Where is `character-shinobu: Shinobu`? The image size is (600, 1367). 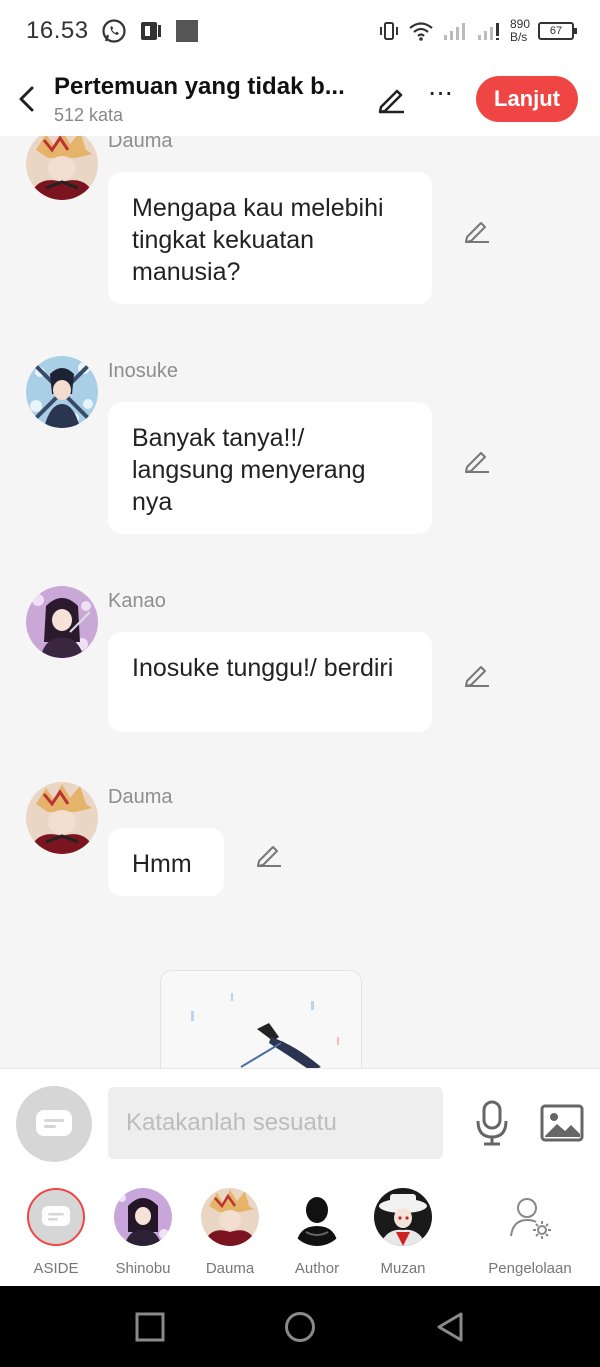
character-shinobu: Shinobu is located at coordinates (143, 1232).